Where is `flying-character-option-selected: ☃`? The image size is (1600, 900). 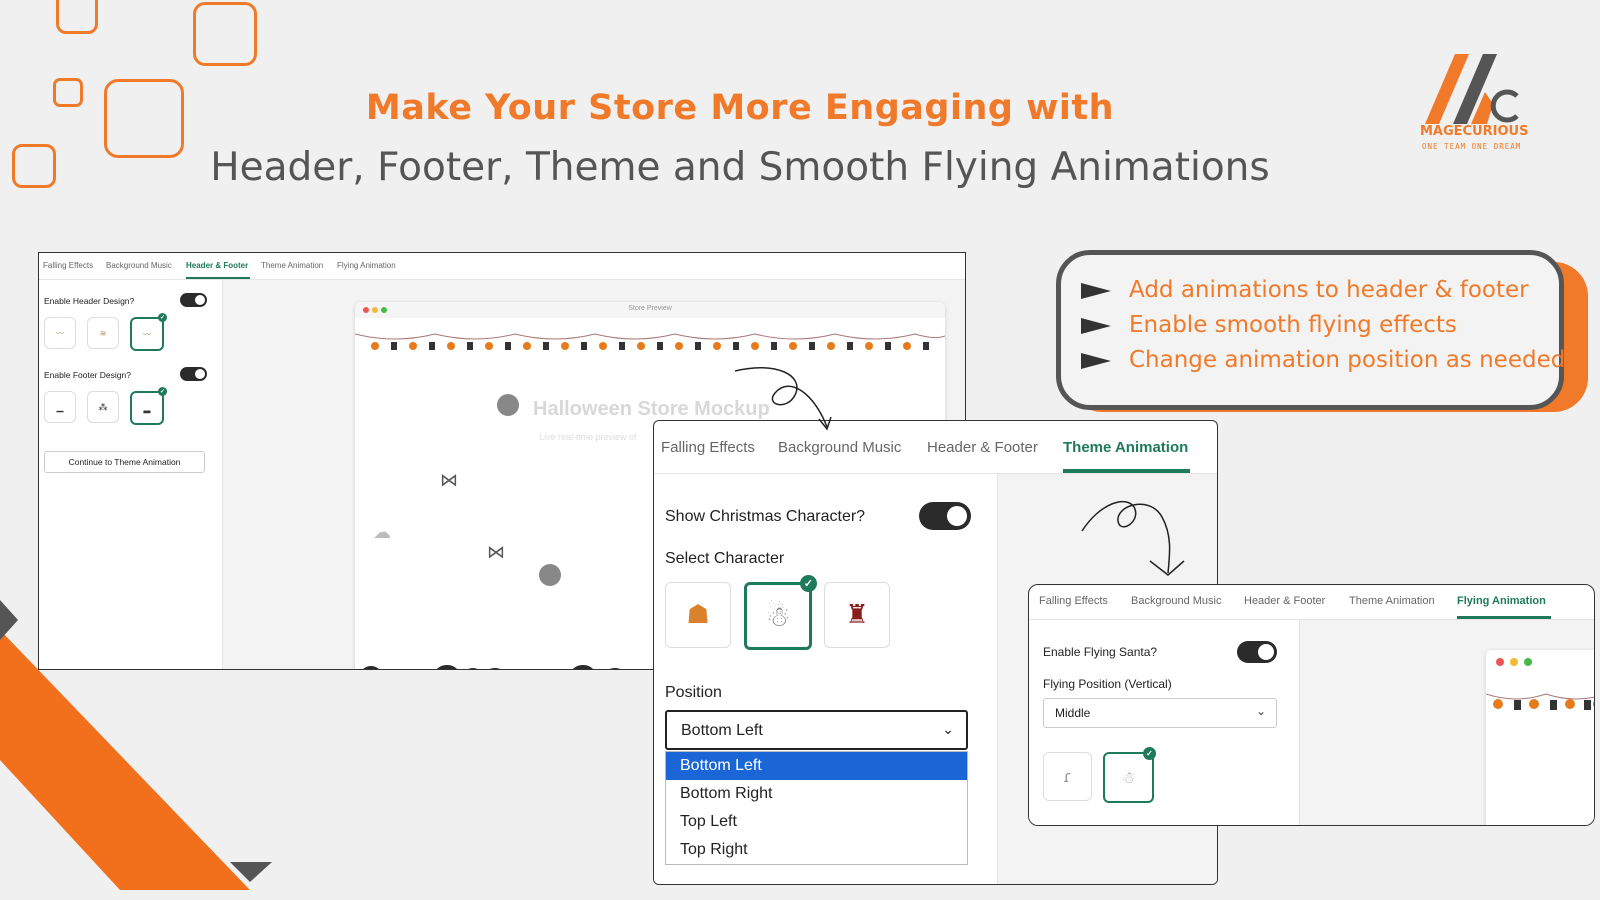
flying-character-option-selected: ☃ is located at coordinates (1128, 777).